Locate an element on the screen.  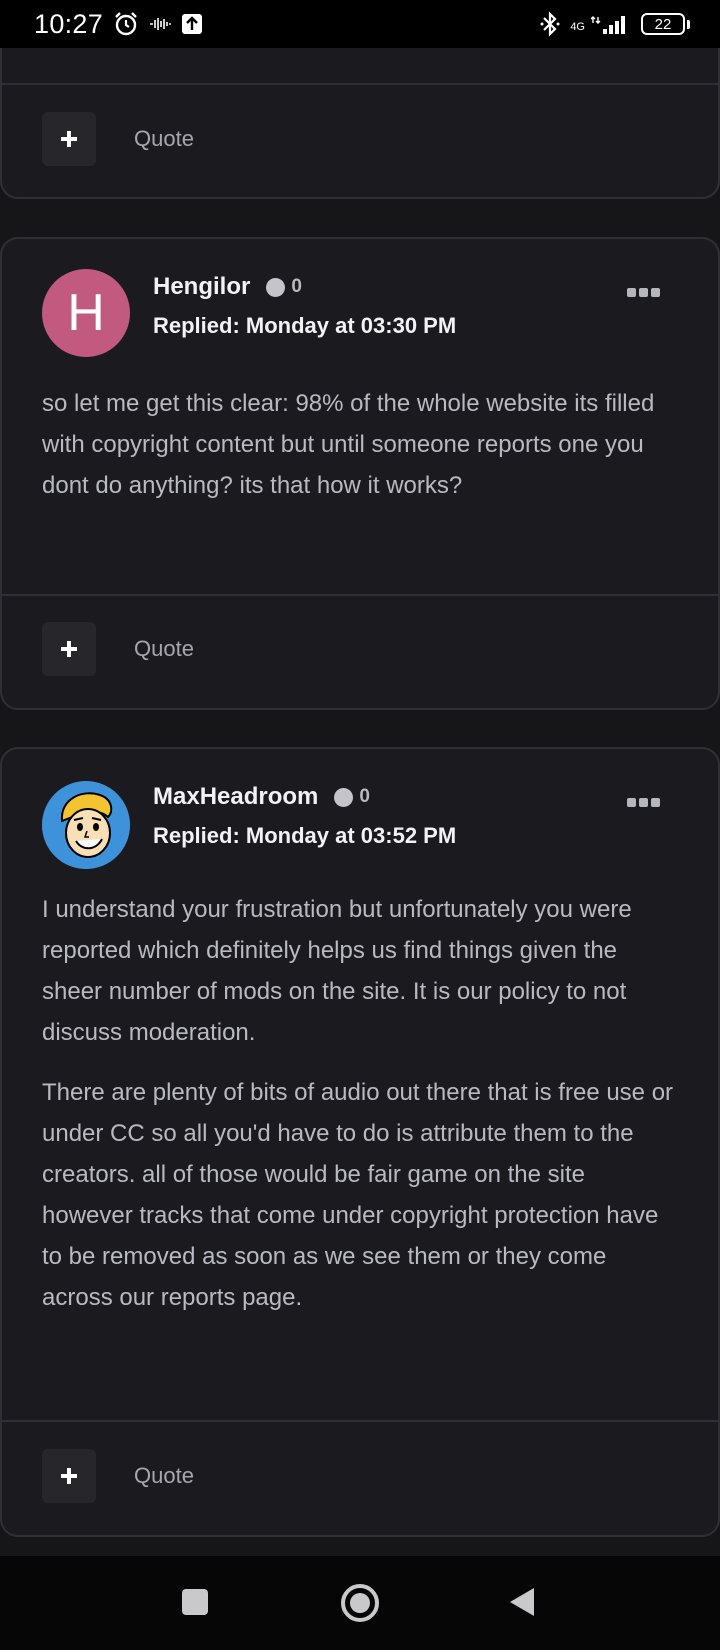
author-name: MaxHeadroom is located at coordinates (235, 797).